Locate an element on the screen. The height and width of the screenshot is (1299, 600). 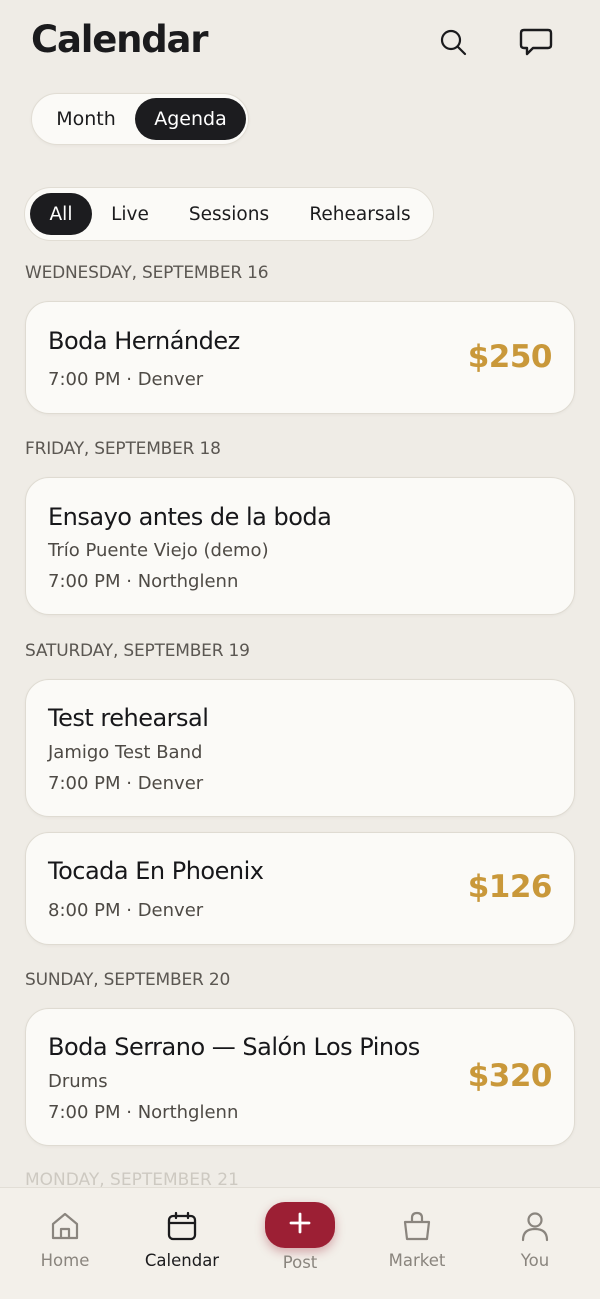
tab-calendar: Calendar is located at coordinates (182, 1243).